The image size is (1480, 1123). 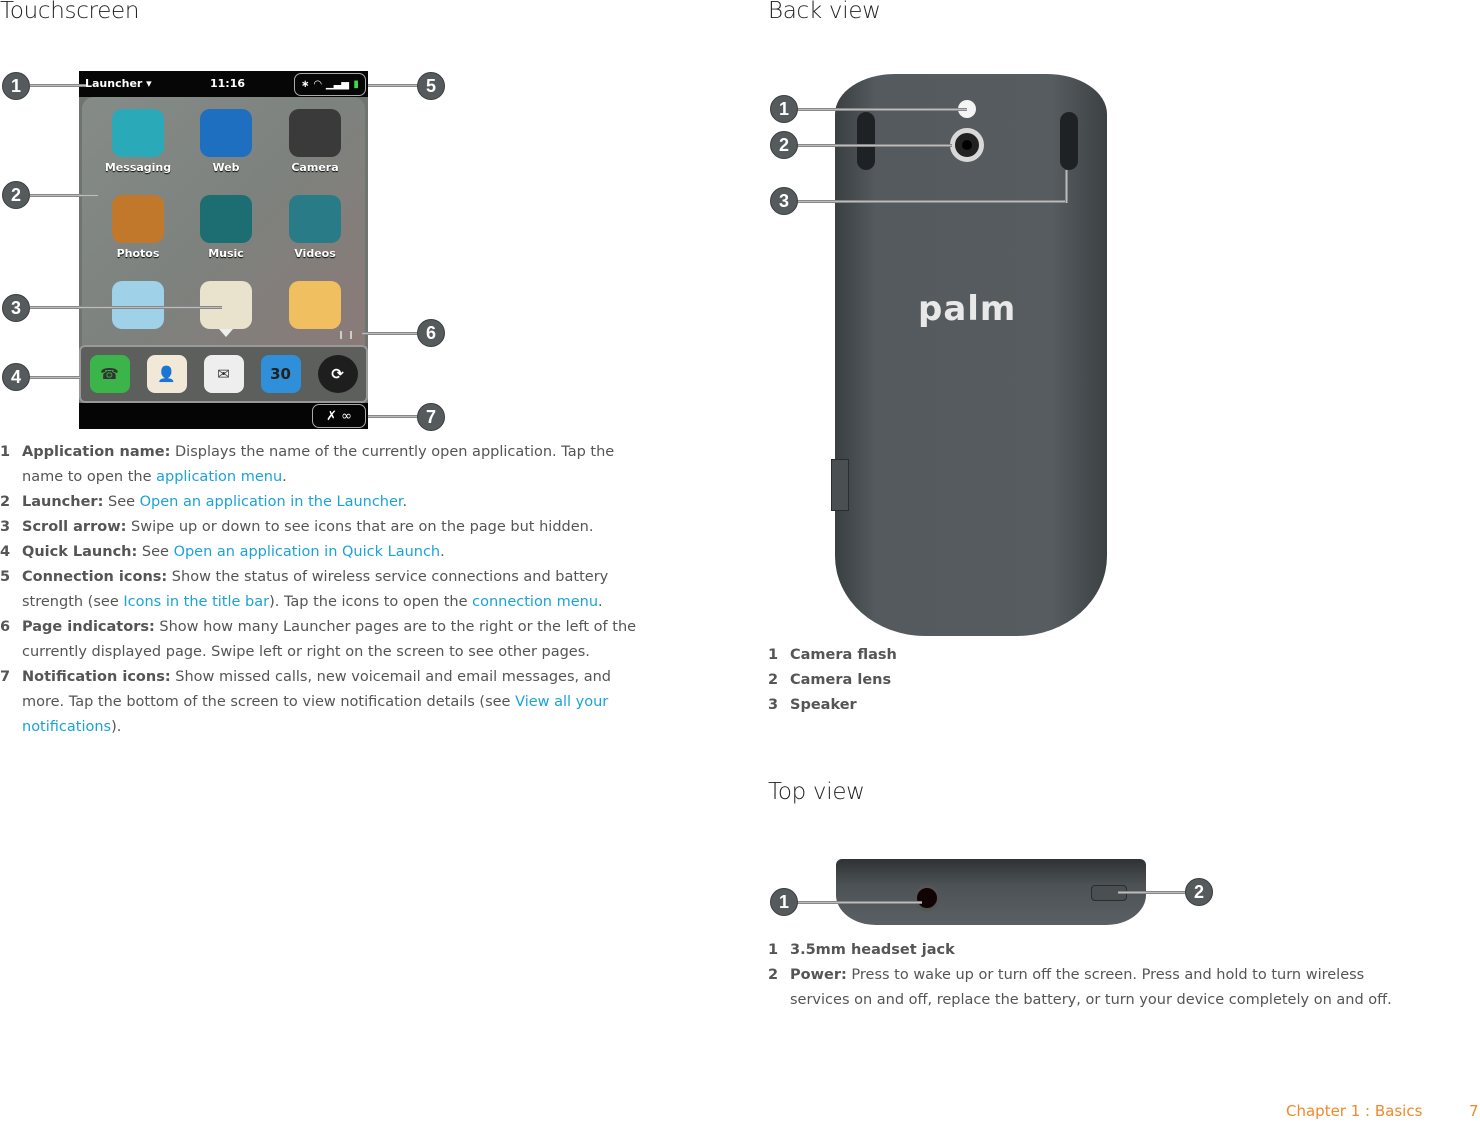 What do you see at coordinates (818, 975) in the screenshot?
I see `legend-label: Power:` at bounding box center [818, 975].